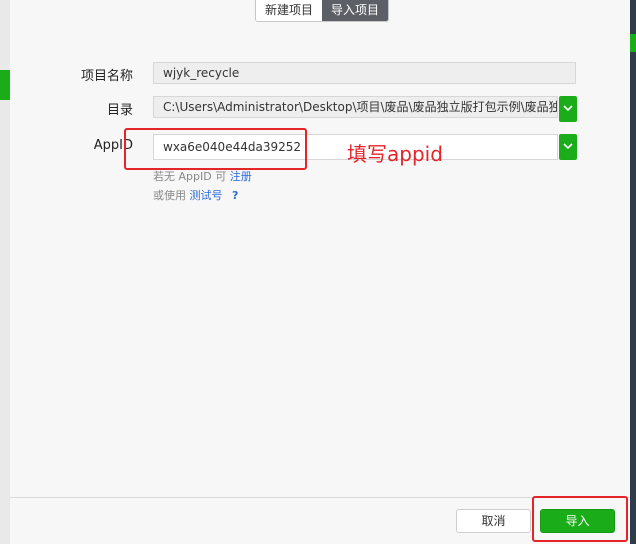  I want to click on appid-register-hint-text: 若无 AppID 可, so click(190, 176).